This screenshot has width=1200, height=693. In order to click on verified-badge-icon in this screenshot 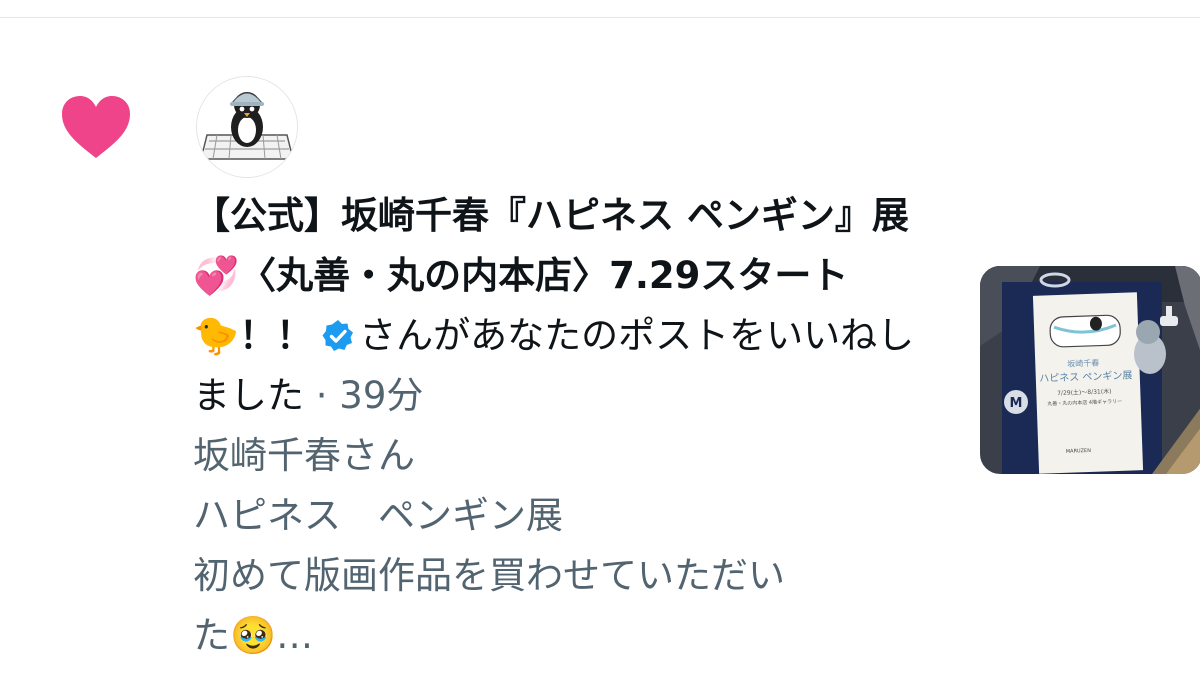, I will do `click(338, 335)`.